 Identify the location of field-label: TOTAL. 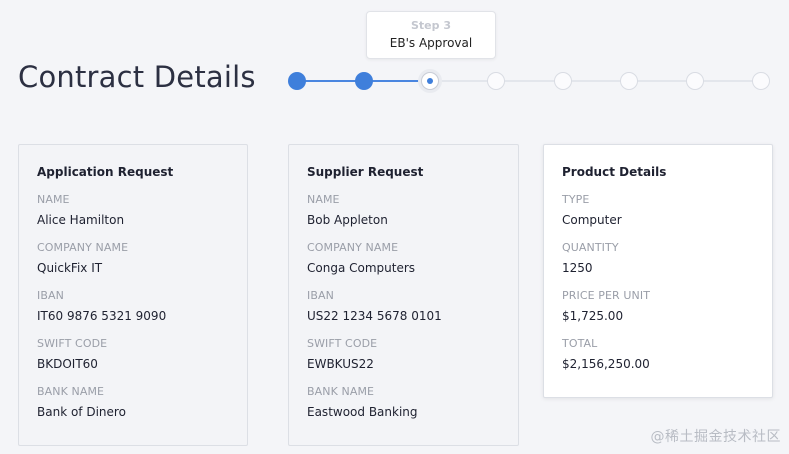
(580, 343).